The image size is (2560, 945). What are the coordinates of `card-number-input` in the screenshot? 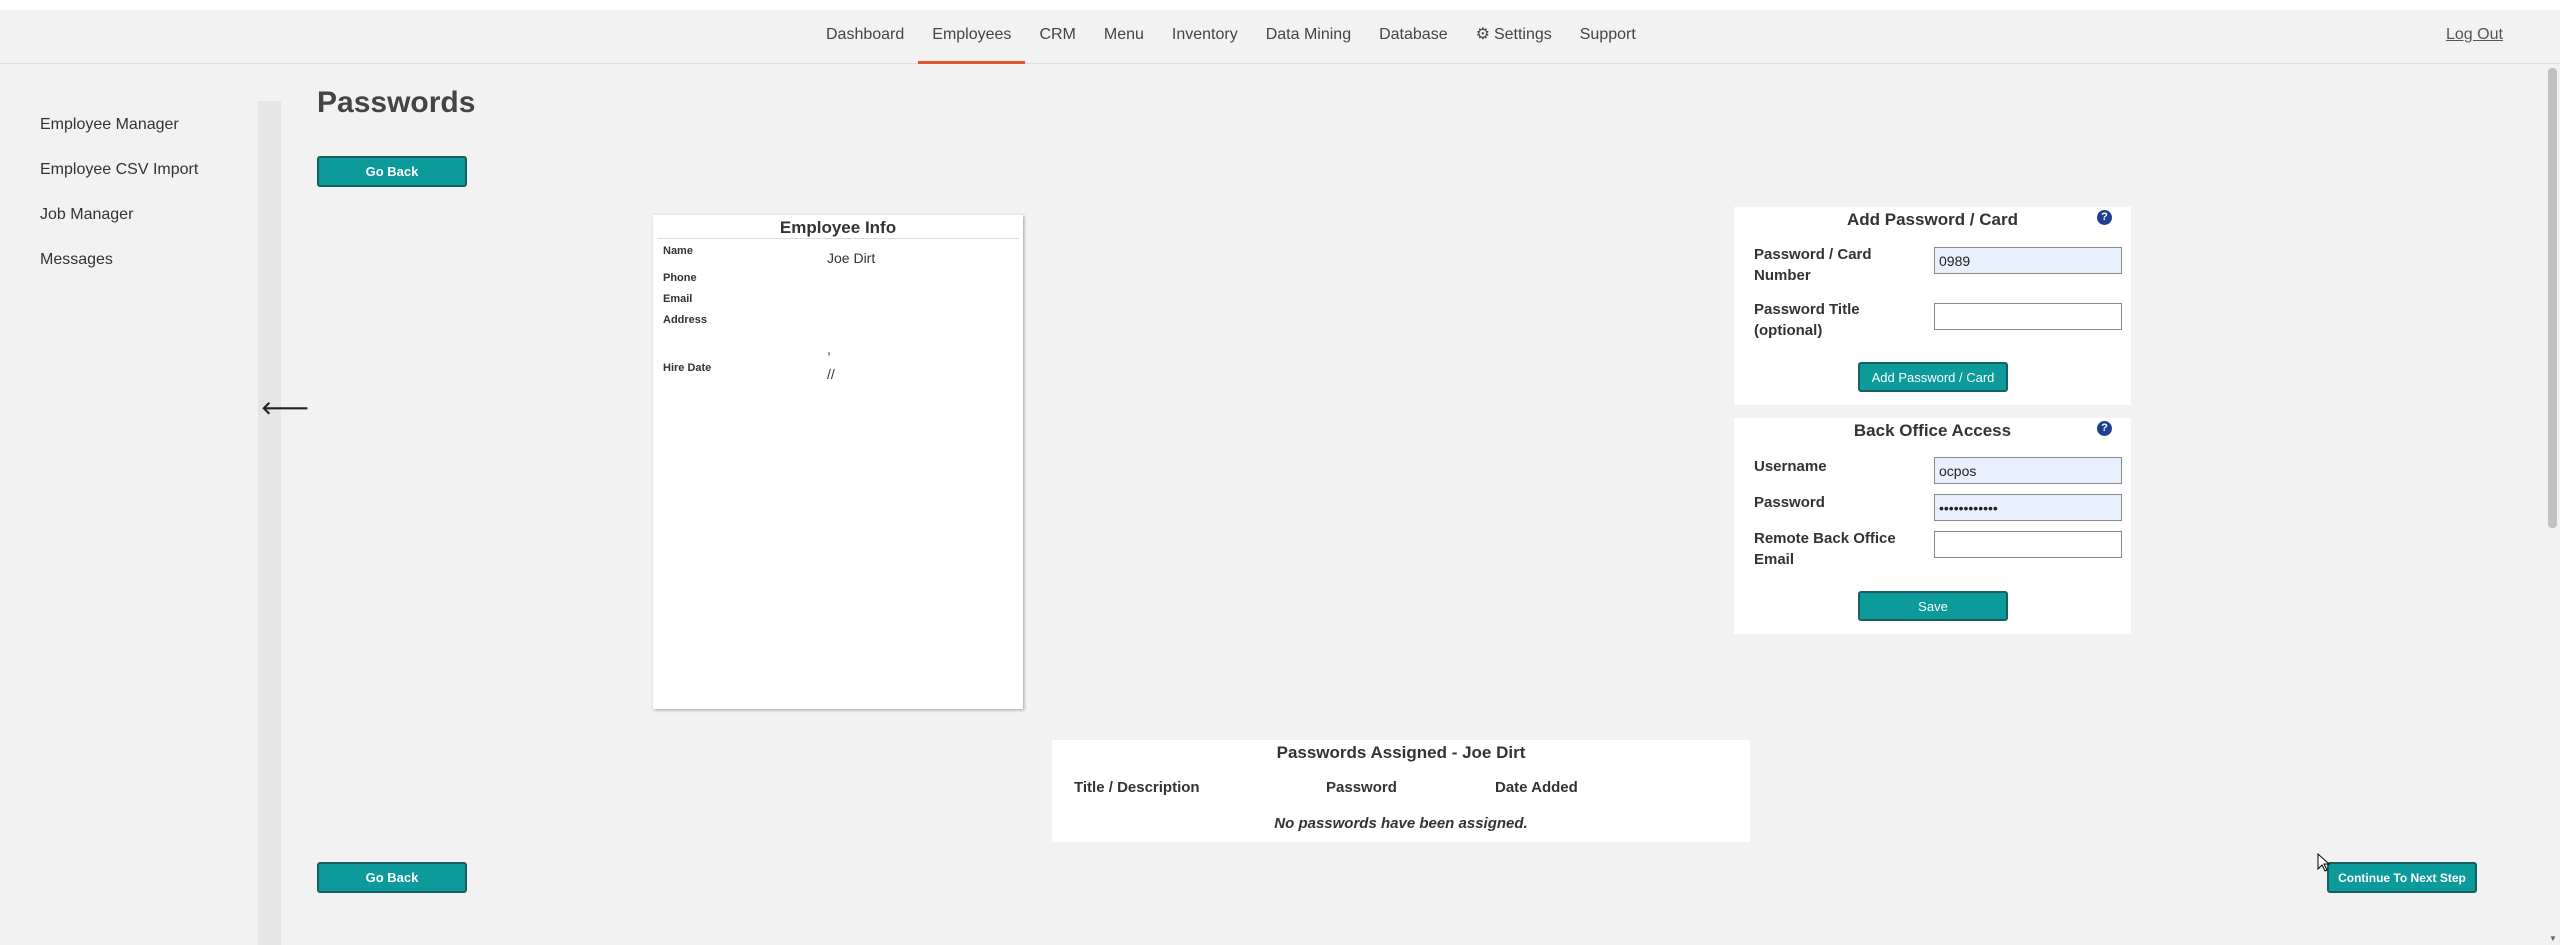 It's located at (2028, 260).